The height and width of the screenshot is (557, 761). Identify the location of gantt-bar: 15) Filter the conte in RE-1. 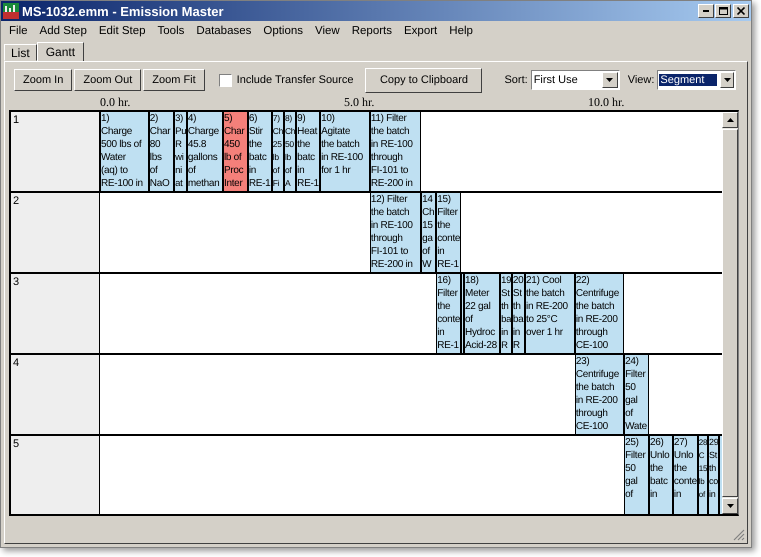
(449, 232).